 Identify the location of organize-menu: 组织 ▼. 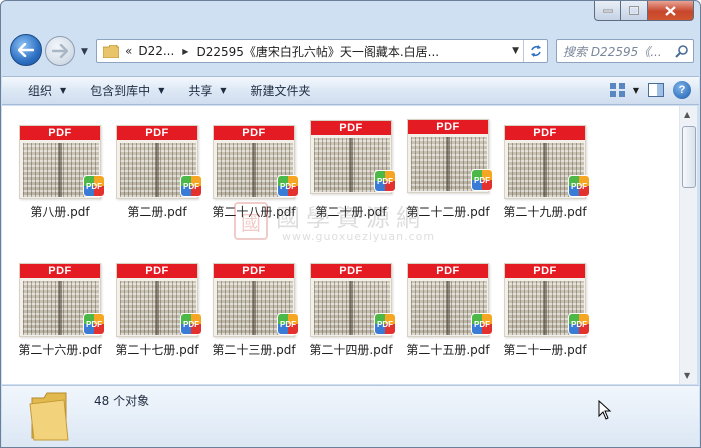
(40, 90).